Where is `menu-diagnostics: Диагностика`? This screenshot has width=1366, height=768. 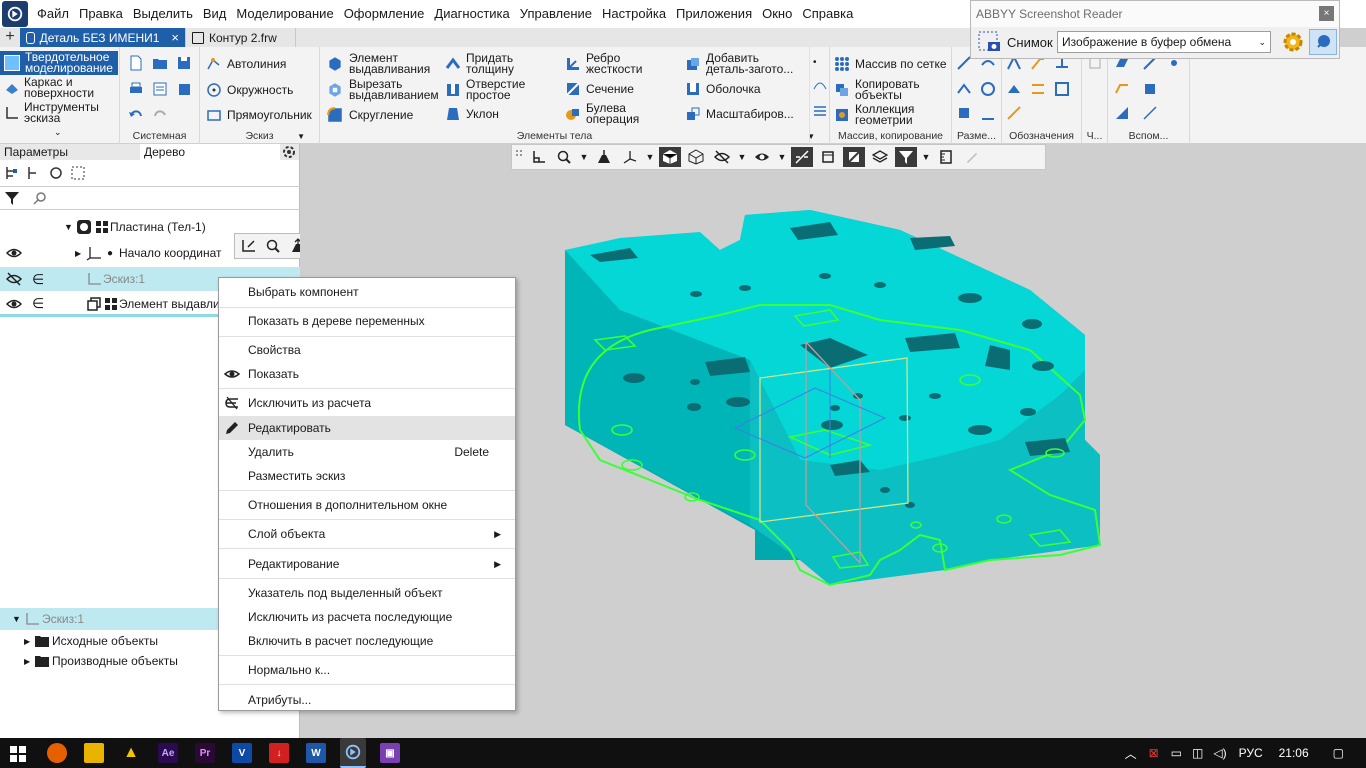 menu-diagnostics: Диагностика is located at coordinates (471, 14).